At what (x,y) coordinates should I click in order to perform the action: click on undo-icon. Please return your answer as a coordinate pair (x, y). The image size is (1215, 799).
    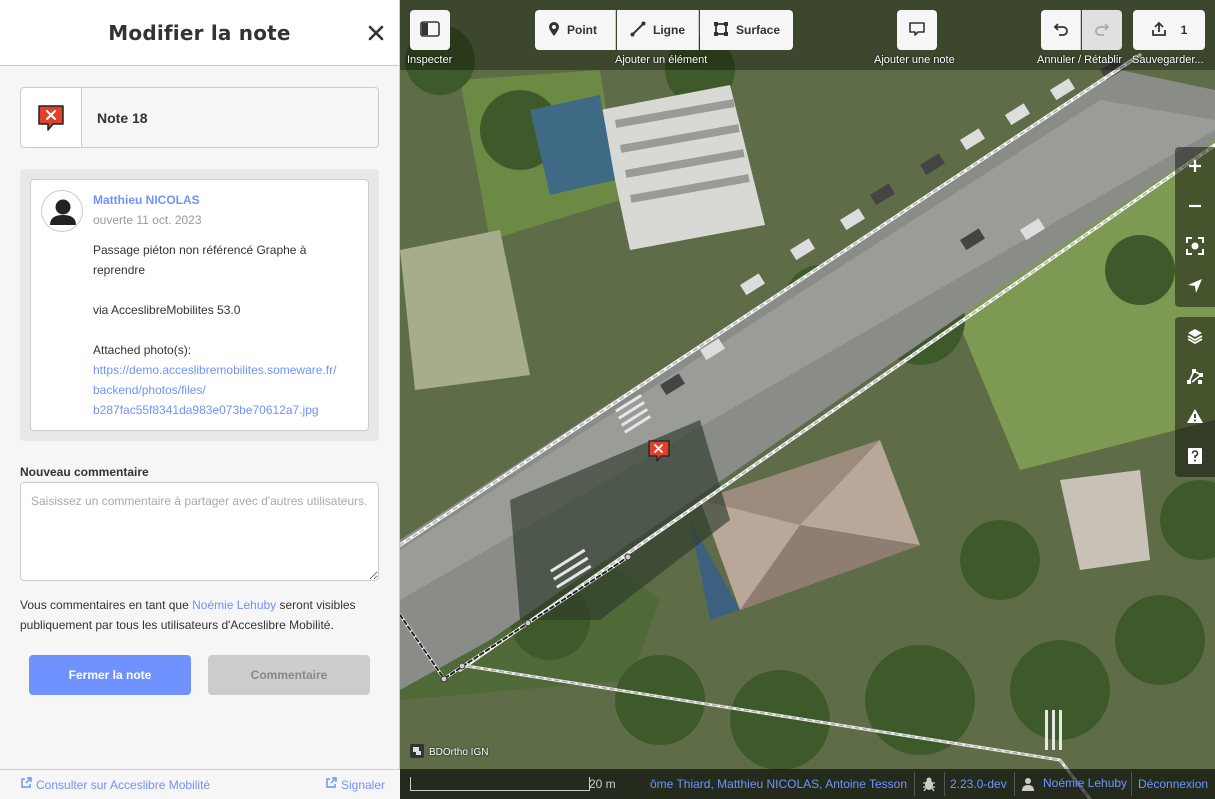
    Looking at the image, I should click on (1061, 30).